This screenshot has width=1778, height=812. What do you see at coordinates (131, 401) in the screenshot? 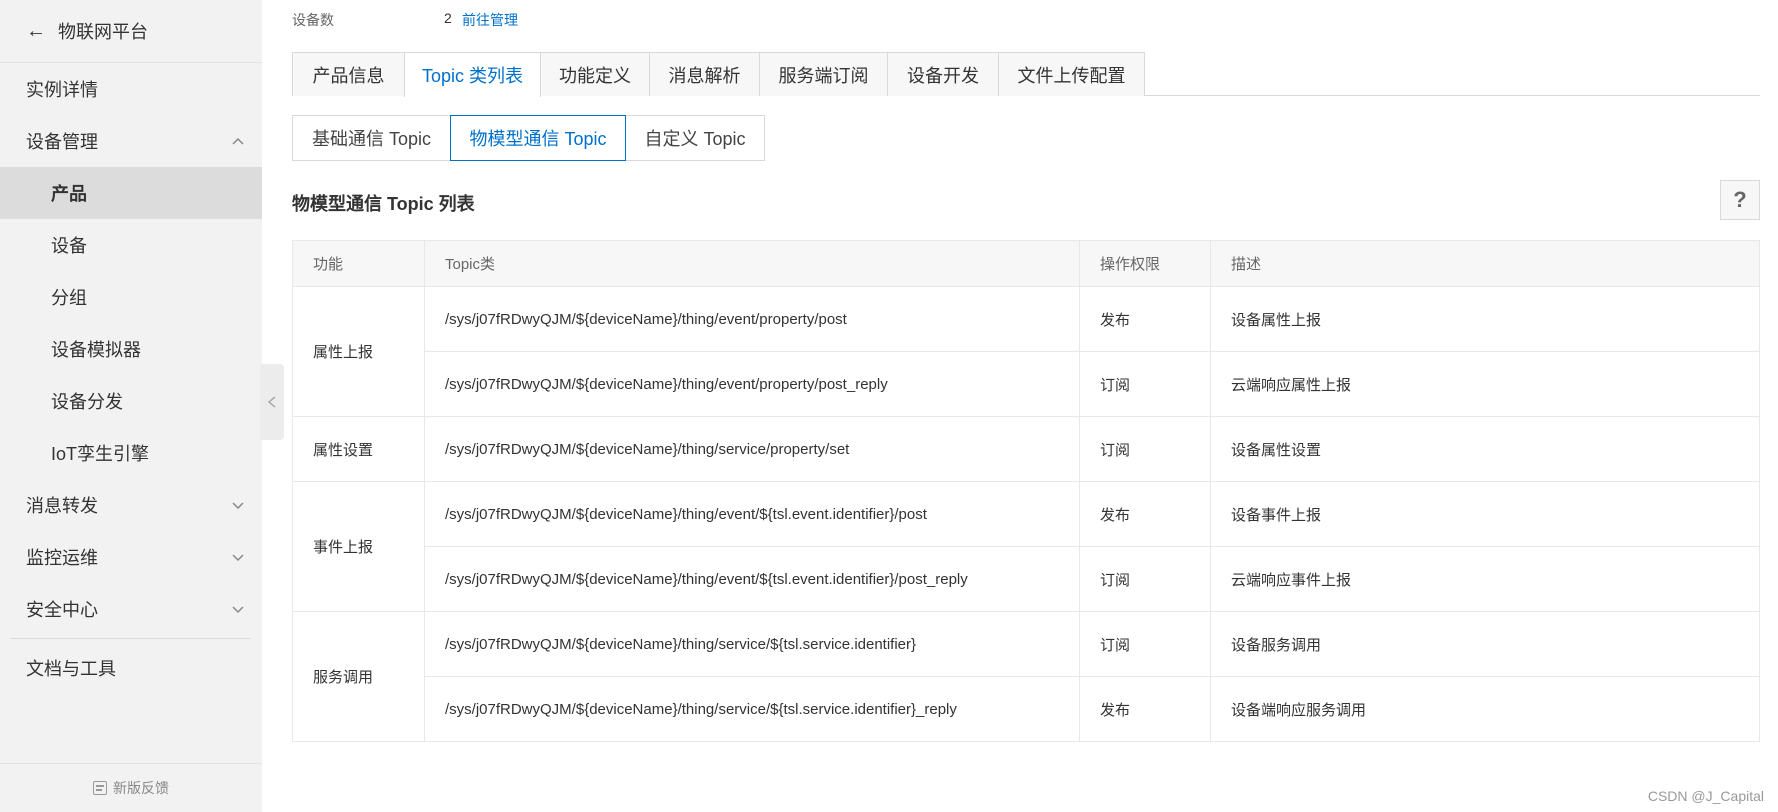
I see `sidebar-item-device-distribution: 设备分发` at bounding box center [131, 401].